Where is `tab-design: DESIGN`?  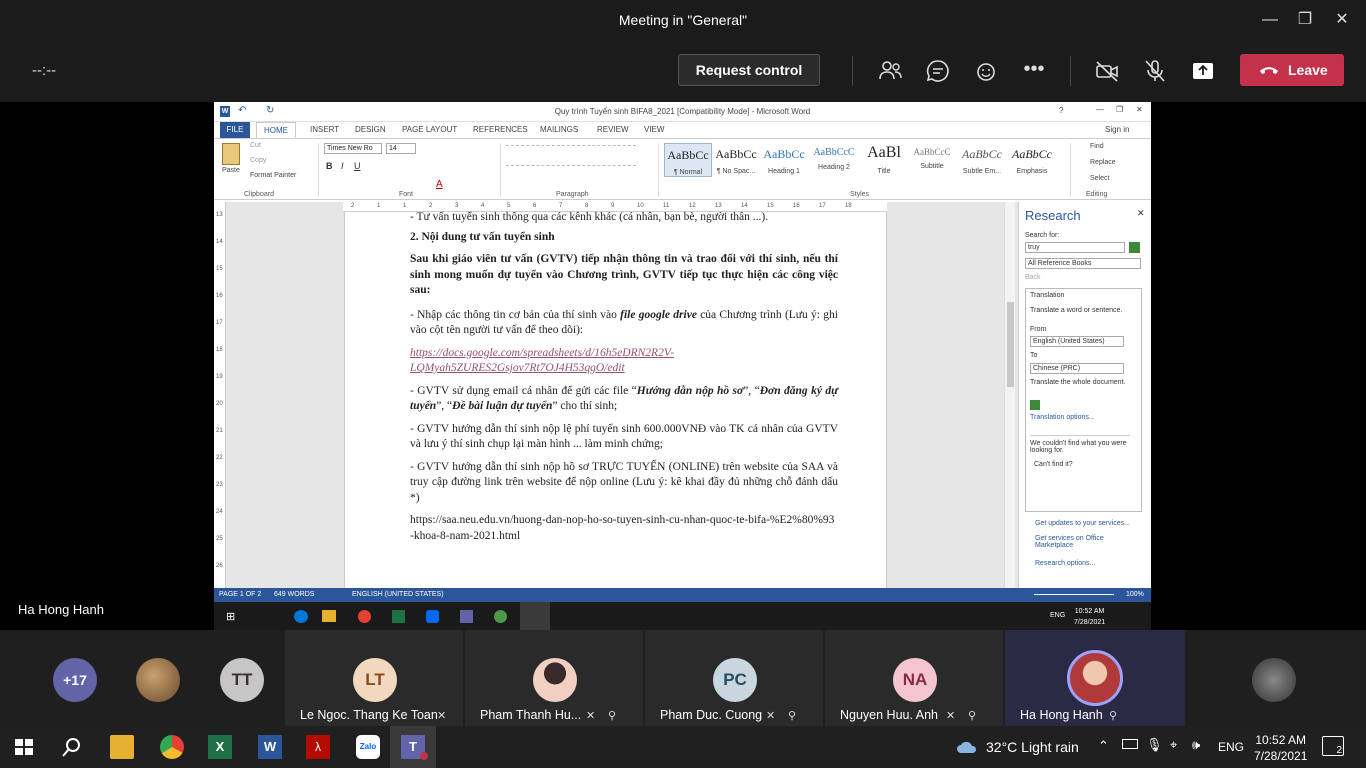
tab-design: DESIGN is located at coordinates (370, 129).